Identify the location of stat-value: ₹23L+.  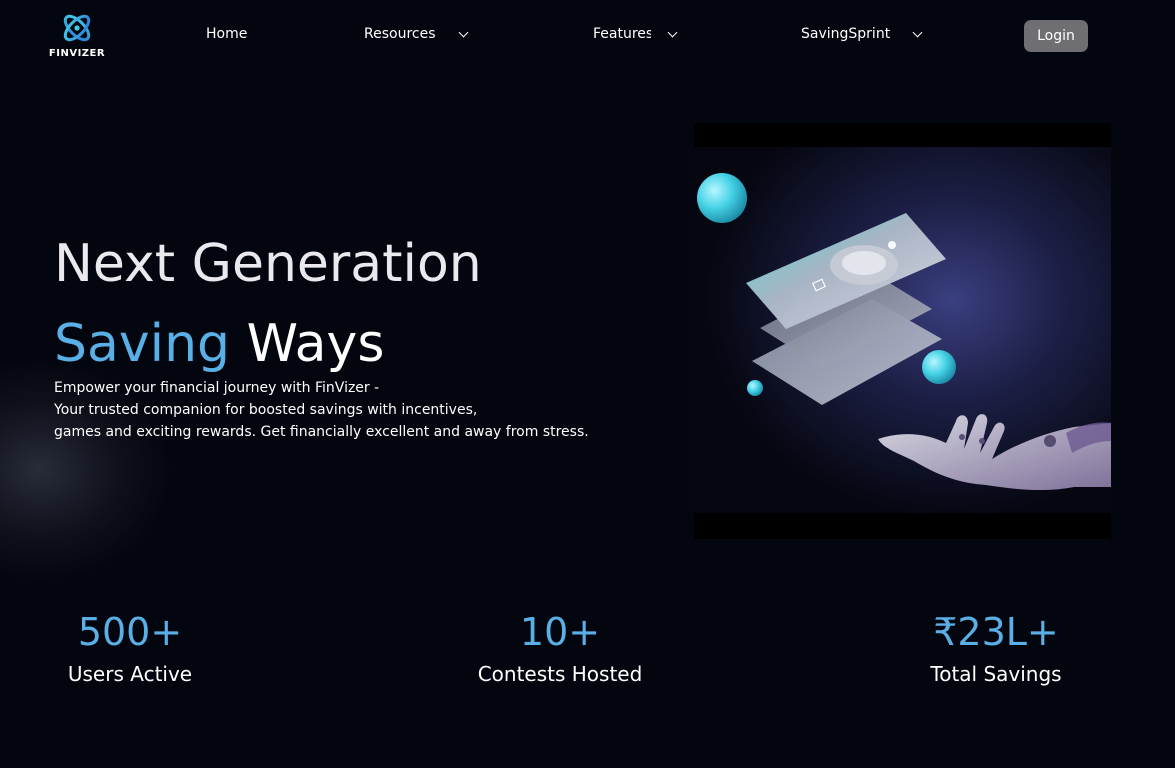
(996, 632).